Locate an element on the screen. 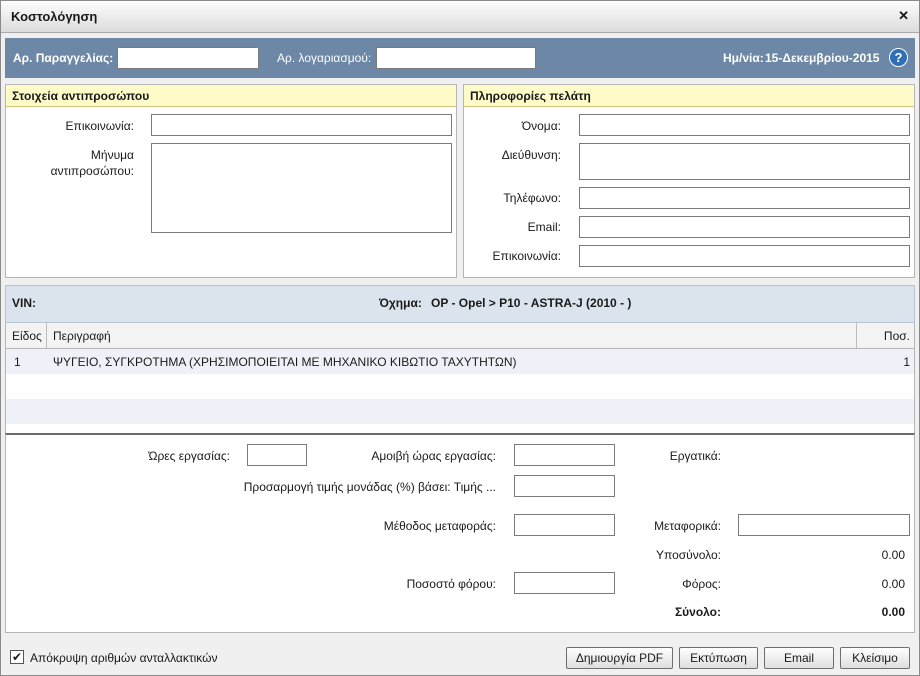 This screenshot has width=920, height=676. order-number-label: Αρ. Παραγγελίας: is located at coordinates (63, 58).